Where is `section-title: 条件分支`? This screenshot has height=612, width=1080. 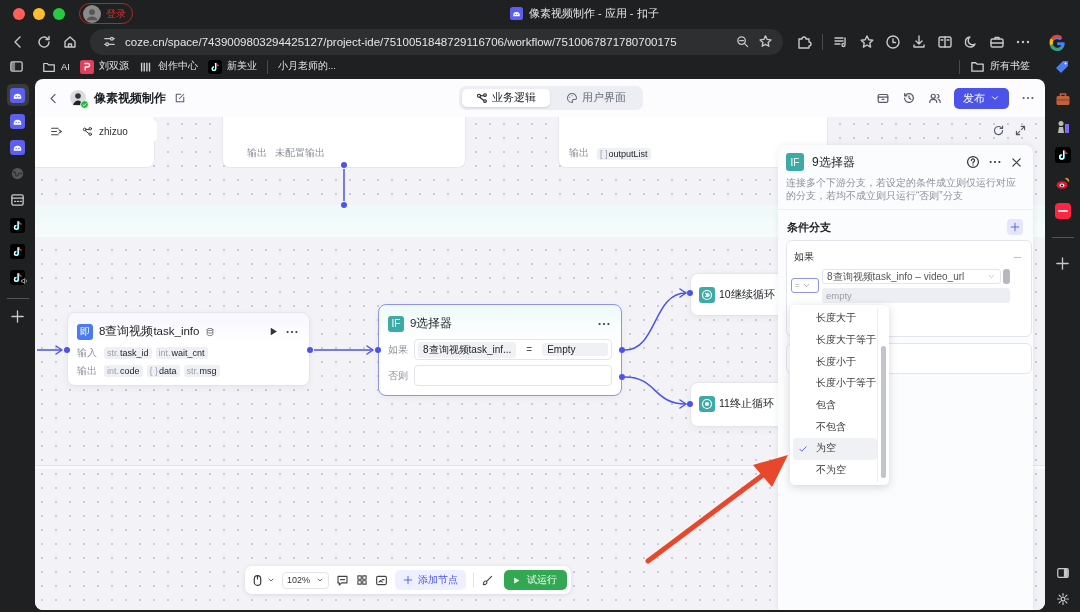 section-title: 条件分支 is located at coordinates (809, 227).